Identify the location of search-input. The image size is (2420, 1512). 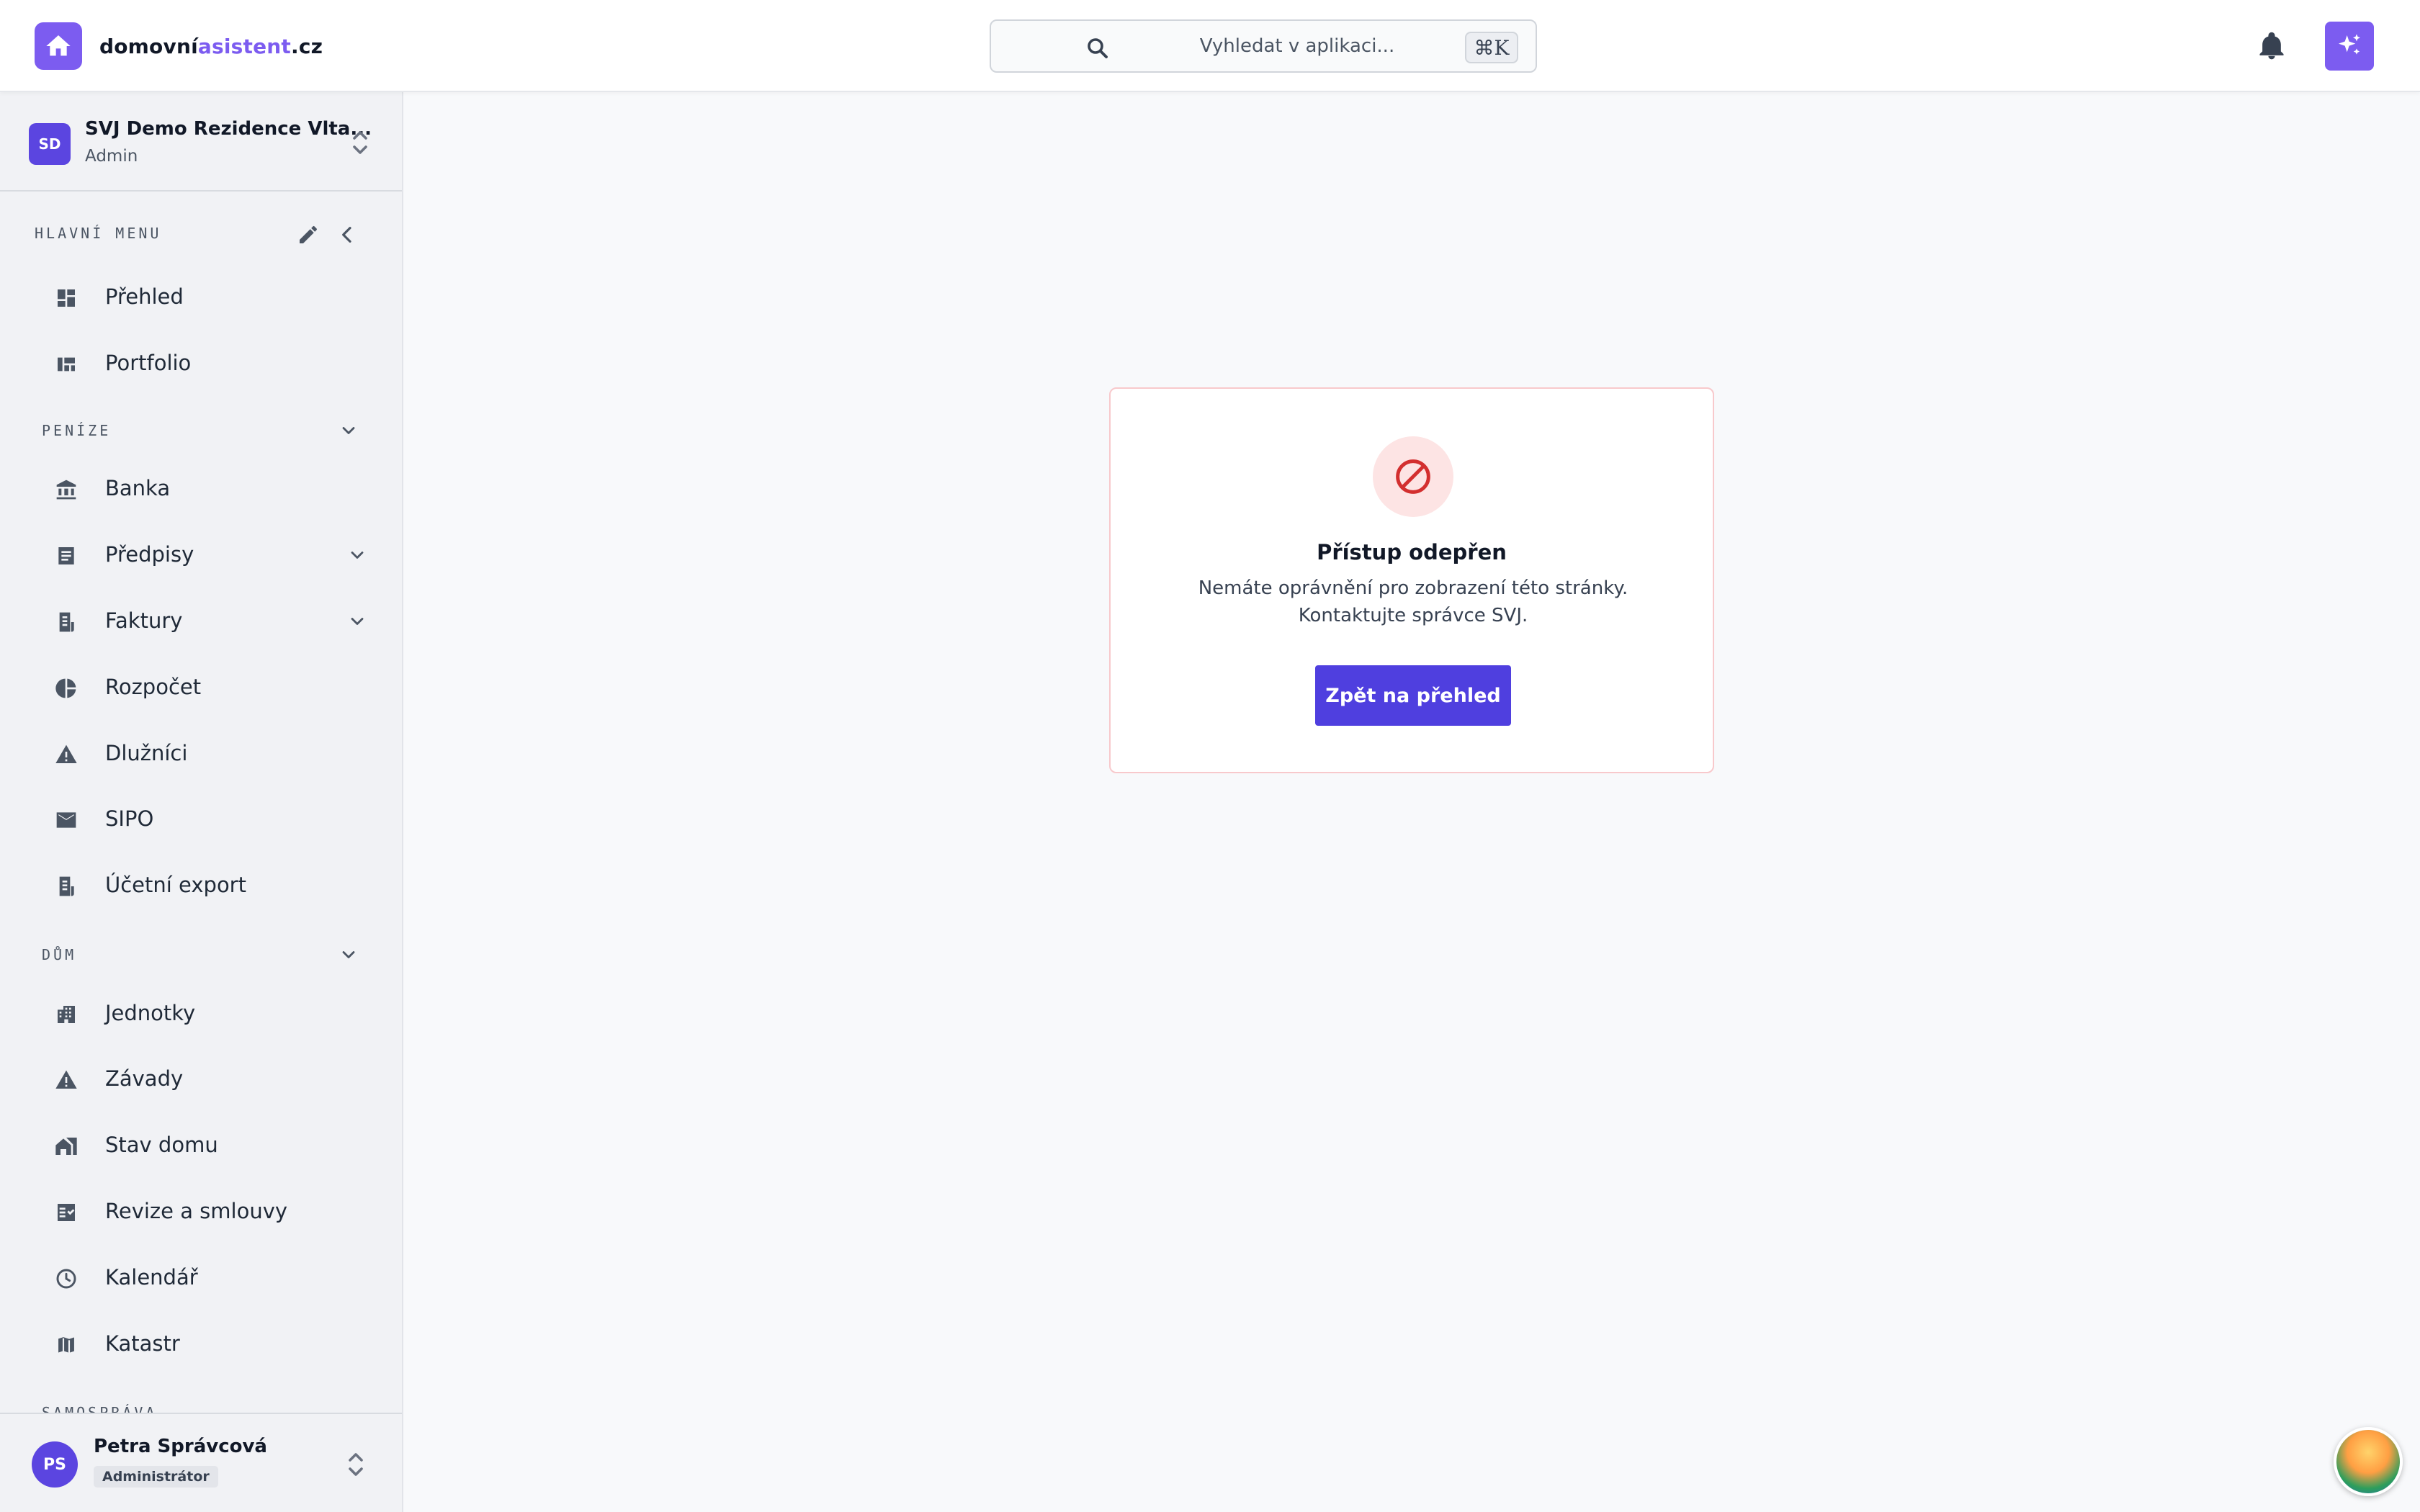
(1297, 46).